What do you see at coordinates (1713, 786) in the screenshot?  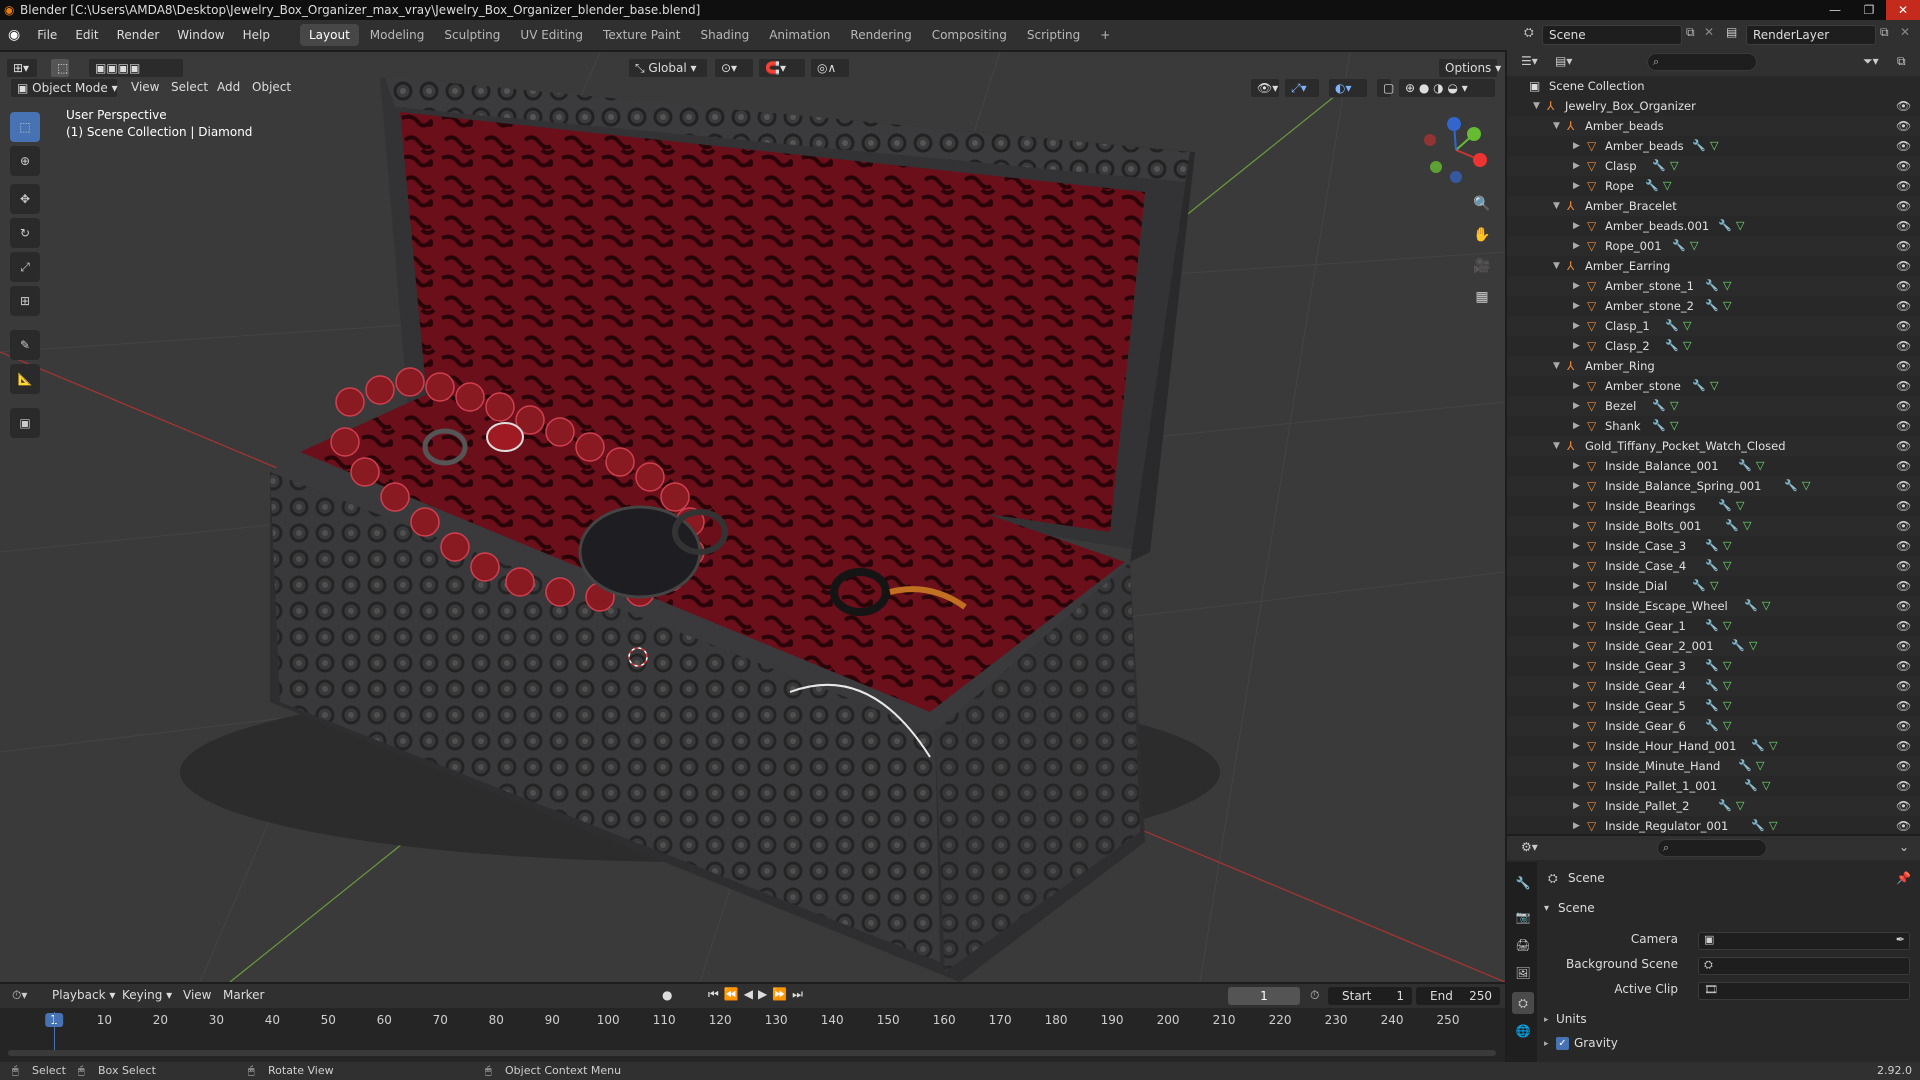 I see `outliner-row: ▶ ▽ Inside_Pallet_1_001 🔧 ▽ 👁` at bounding box center [1713, 786].